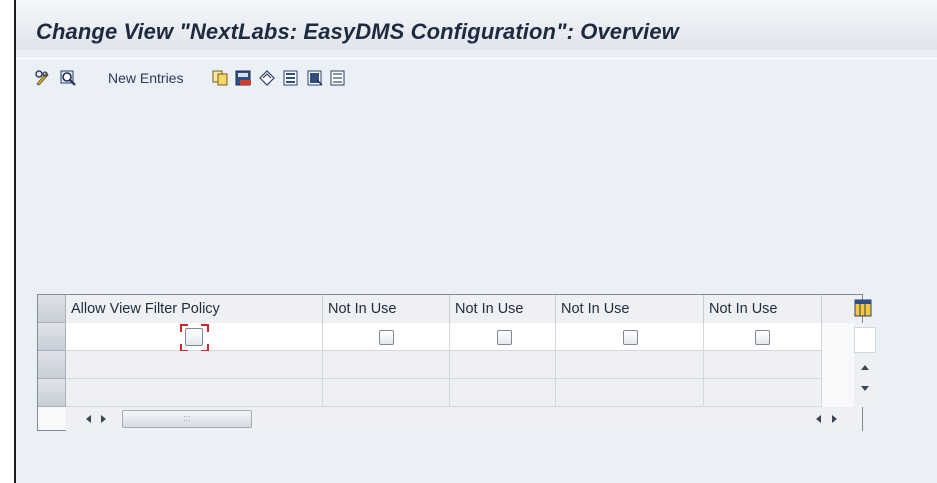  I want to click on scroll-right-icon, so click(104, 419).